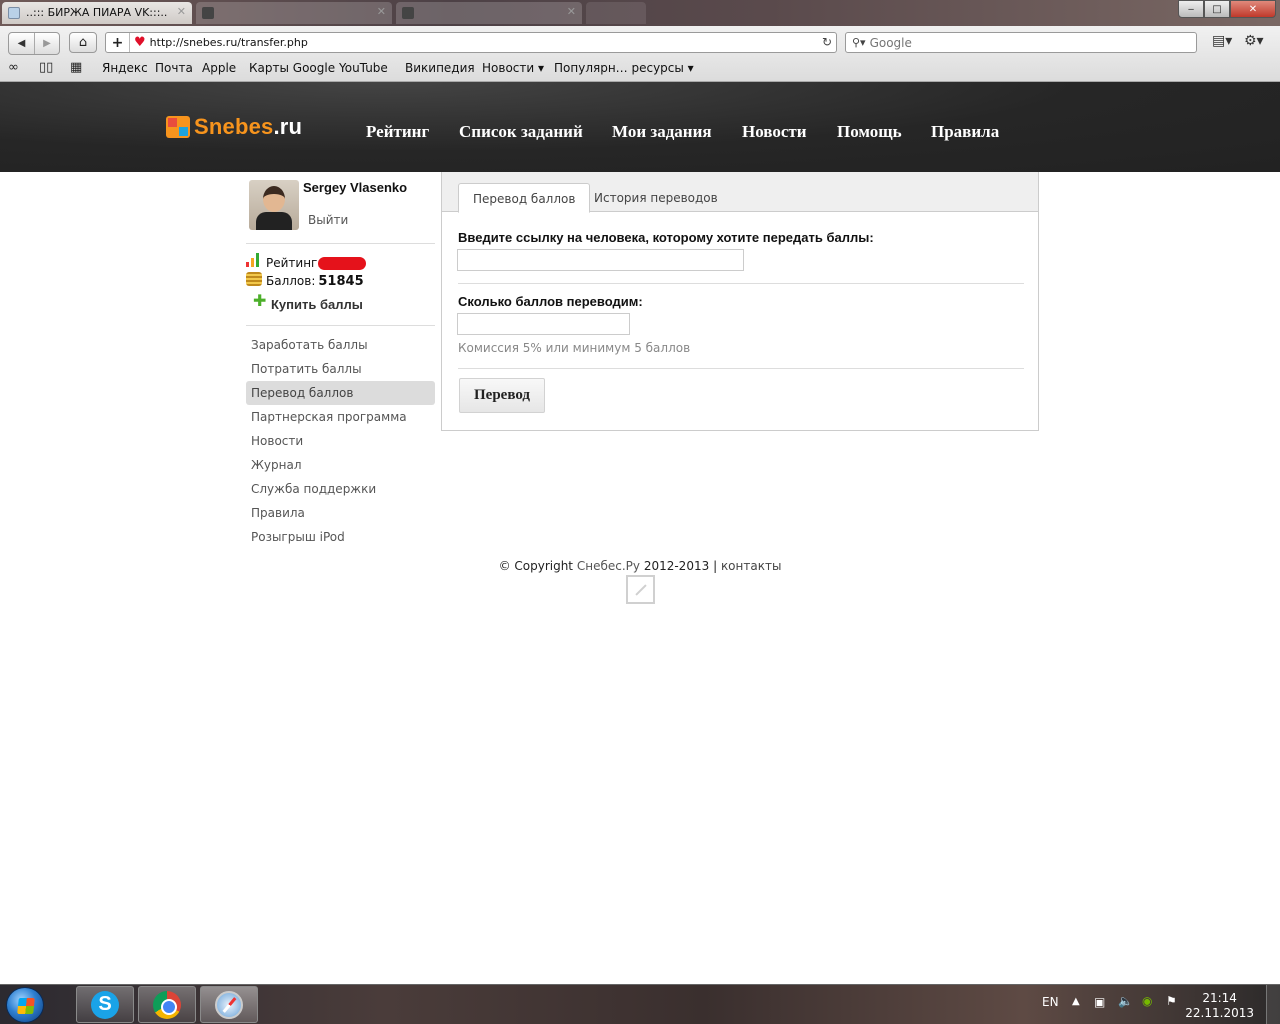  What do you see at coordinates (229, 42) in the screenshot?
I see `address-url: http://snebes.ru/transfer.php` at bounding box center [229, 42].